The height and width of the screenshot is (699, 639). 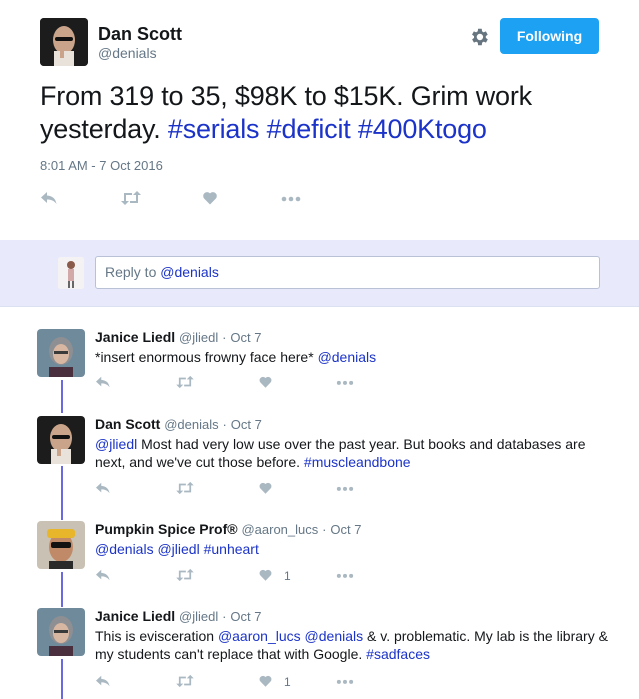 What do you see at coordinates (347, 272) in the screenshot?
I see `reply-input: Reply to @denials` at bounding box center [347, 272].